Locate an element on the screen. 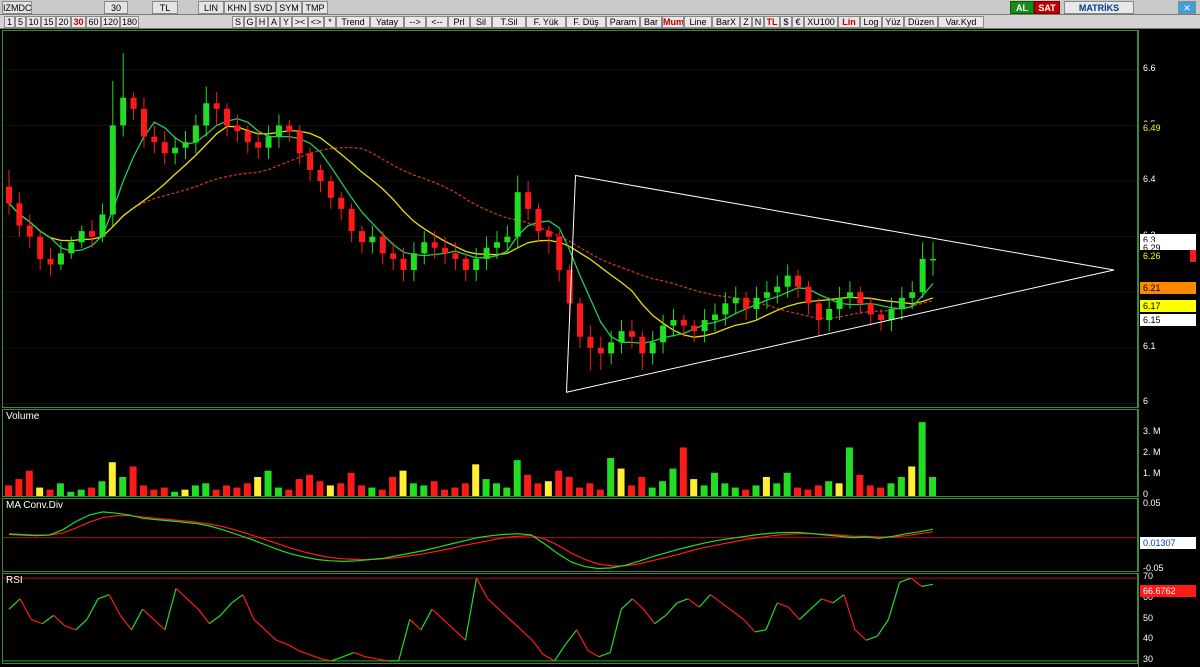 This screenshot has height=667, width=1200. tool-log-button: Log is located at coordinates (871, 22).